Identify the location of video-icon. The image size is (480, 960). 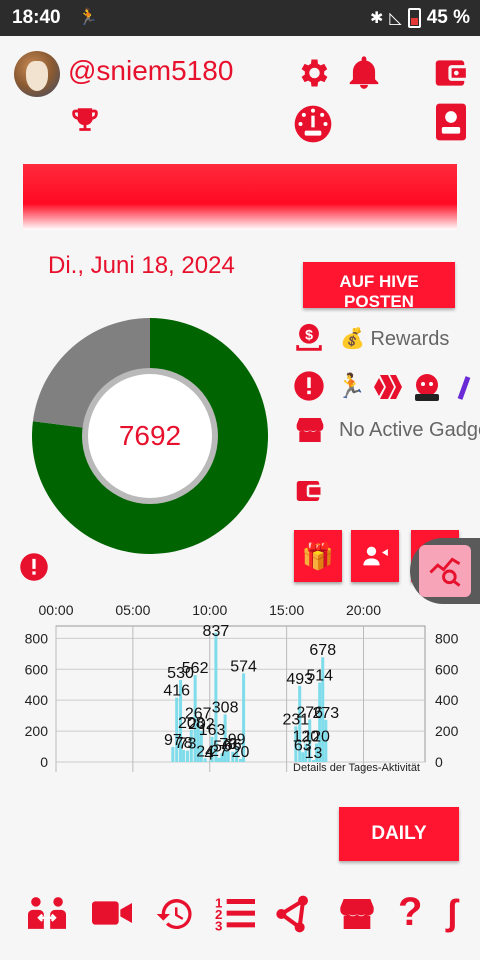
(112, 913).